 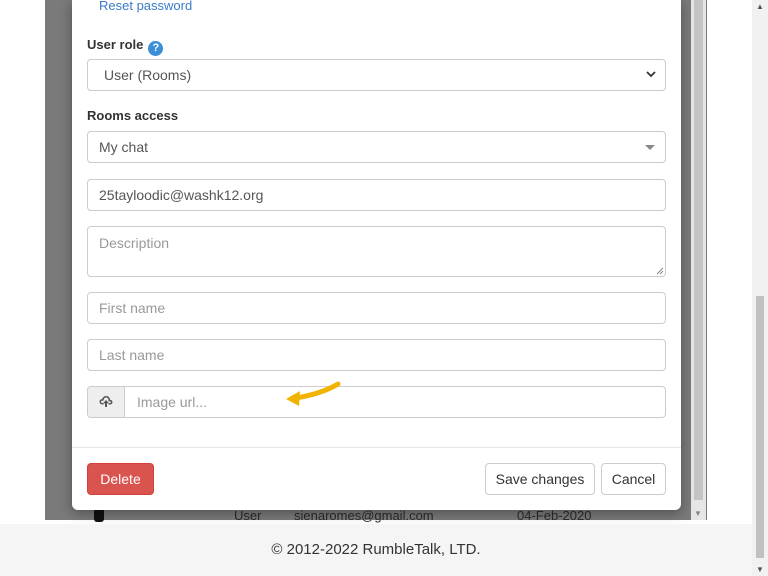 I want to click on rooms-access-label: Rooms access, so click(x=133, y=115).